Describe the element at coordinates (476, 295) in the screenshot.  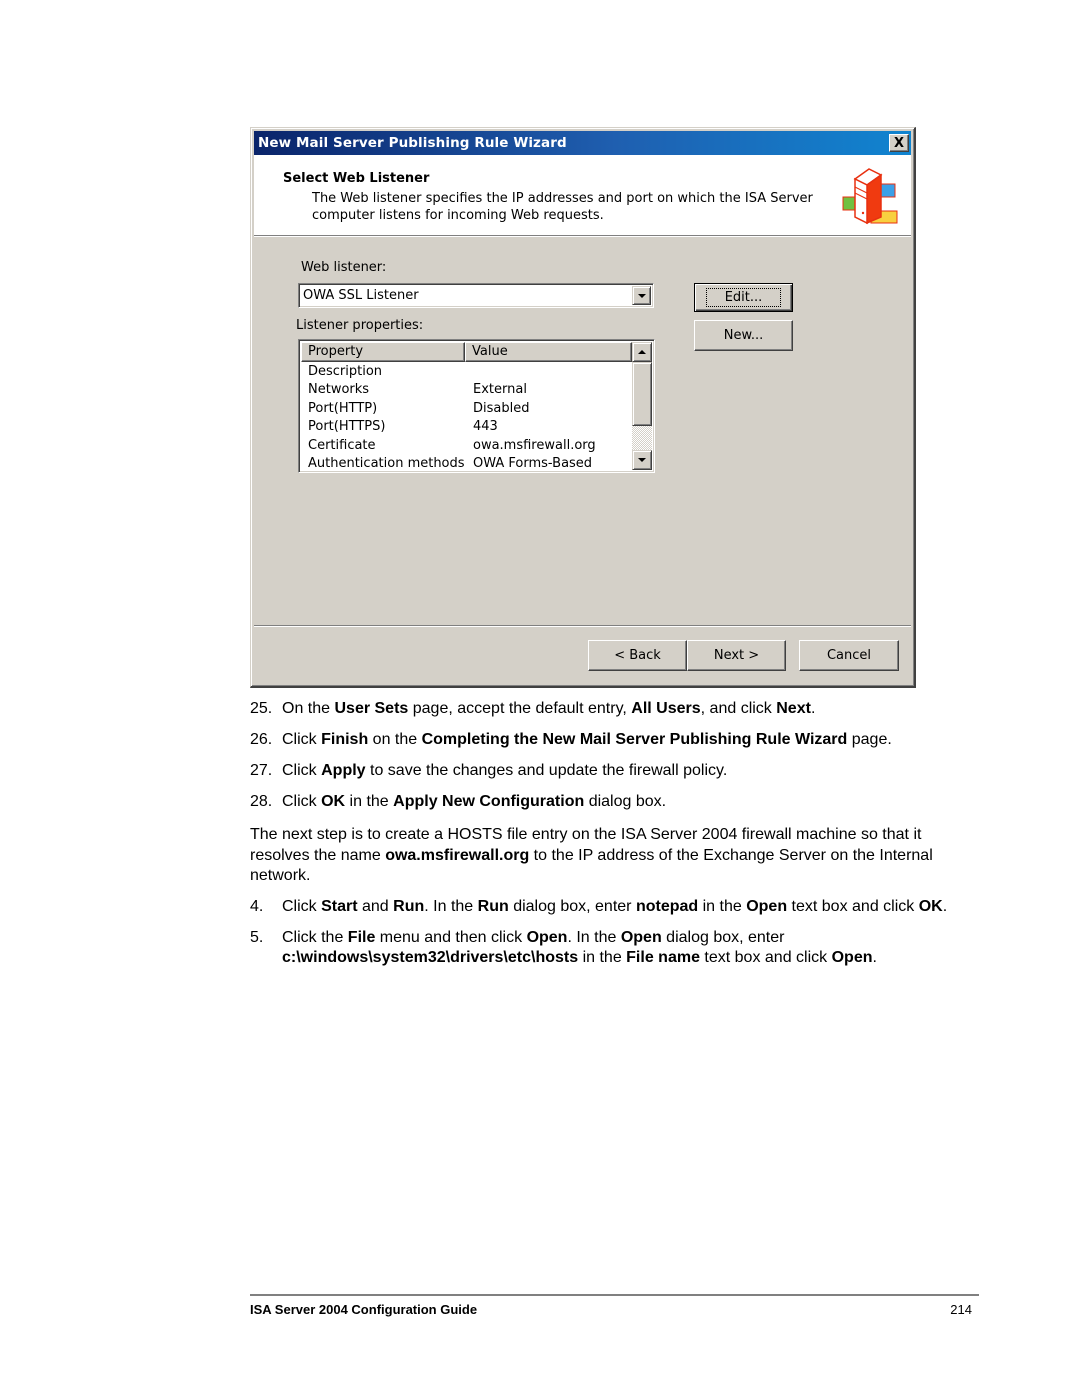
I see `web-listener-dropdown: OWA SSL Listener` at that location.